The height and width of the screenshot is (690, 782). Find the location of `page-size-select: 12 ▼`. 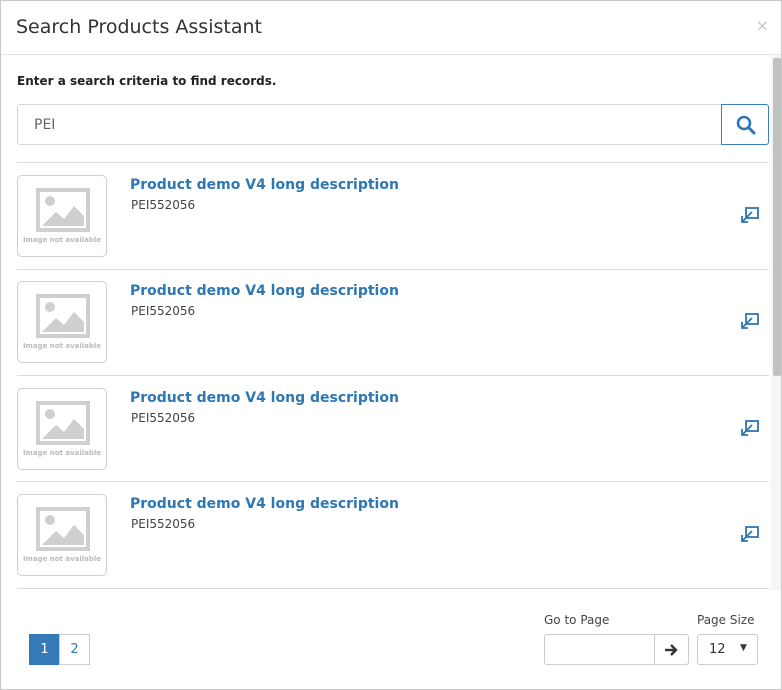

page-size-select: 12 ▼ is located at coordinates (727, 649).